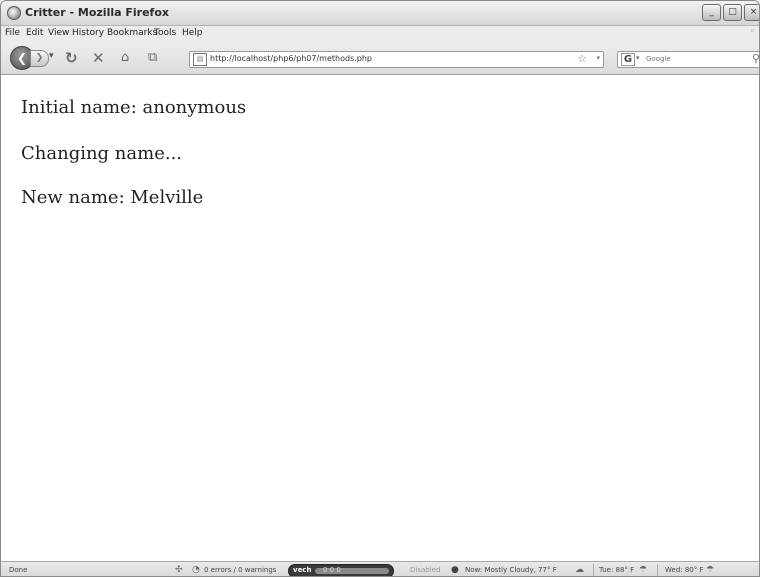 The width and height of the screenshot is (760, 577). I want to click on validator-icon: ◔, so click(196, 570).